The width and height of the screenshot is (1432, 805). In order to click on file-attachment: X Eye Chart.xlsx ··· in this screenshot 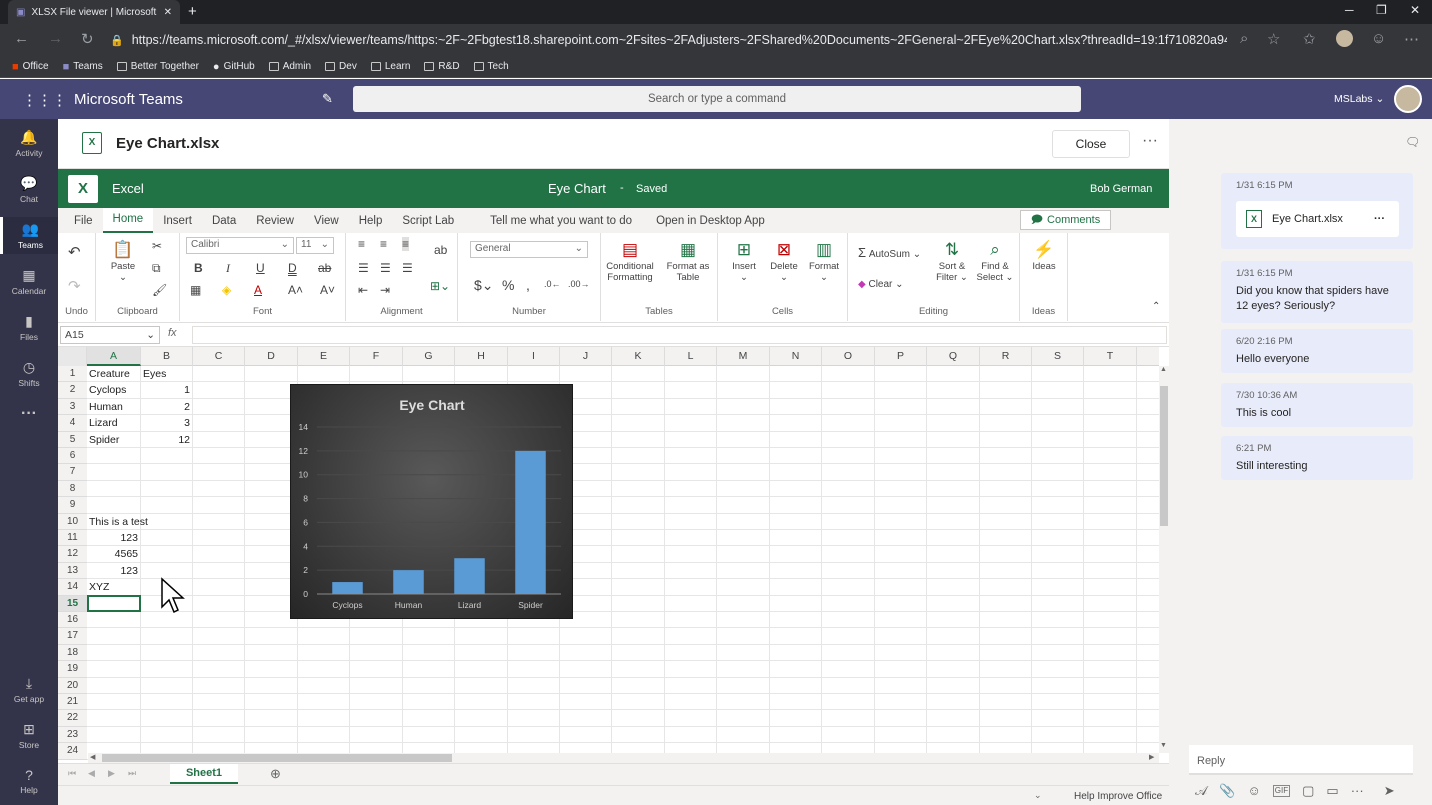, I will do `click(1317, 219)`.